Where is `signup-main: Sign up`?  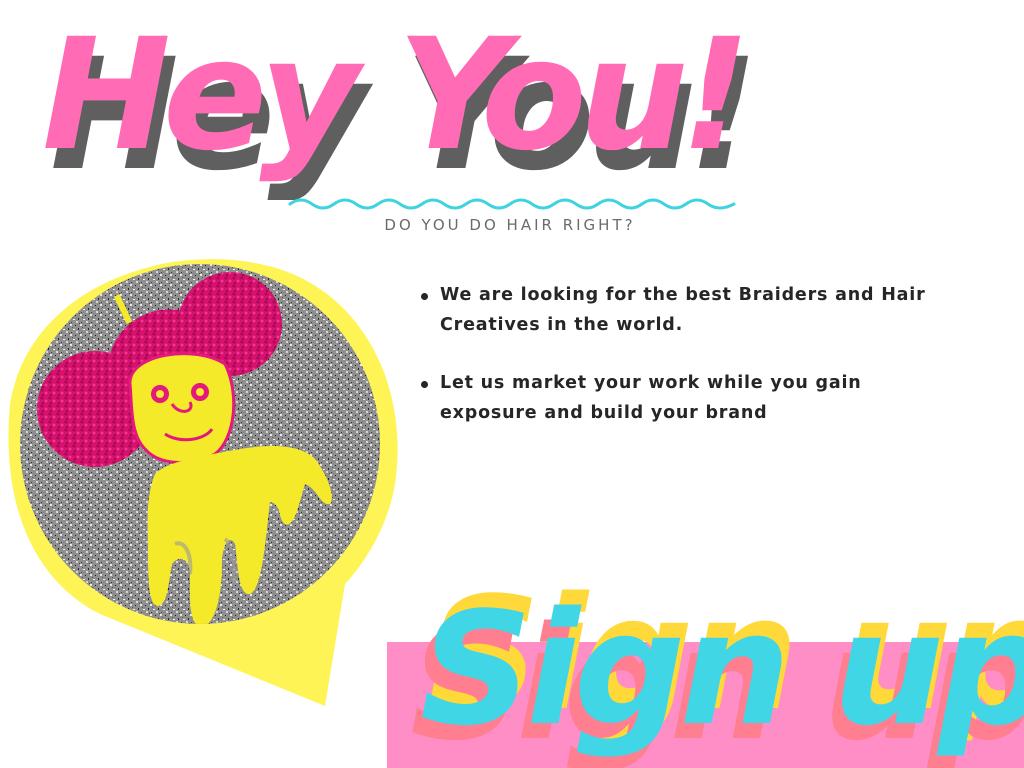 signup-main: Sign up is located at coordinates (722, 669).